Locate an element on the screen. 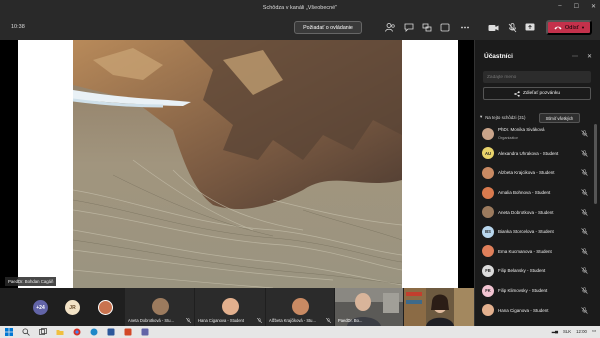  participant-tile: Hana Ciganova - Student is located at coordinates (230, 307).